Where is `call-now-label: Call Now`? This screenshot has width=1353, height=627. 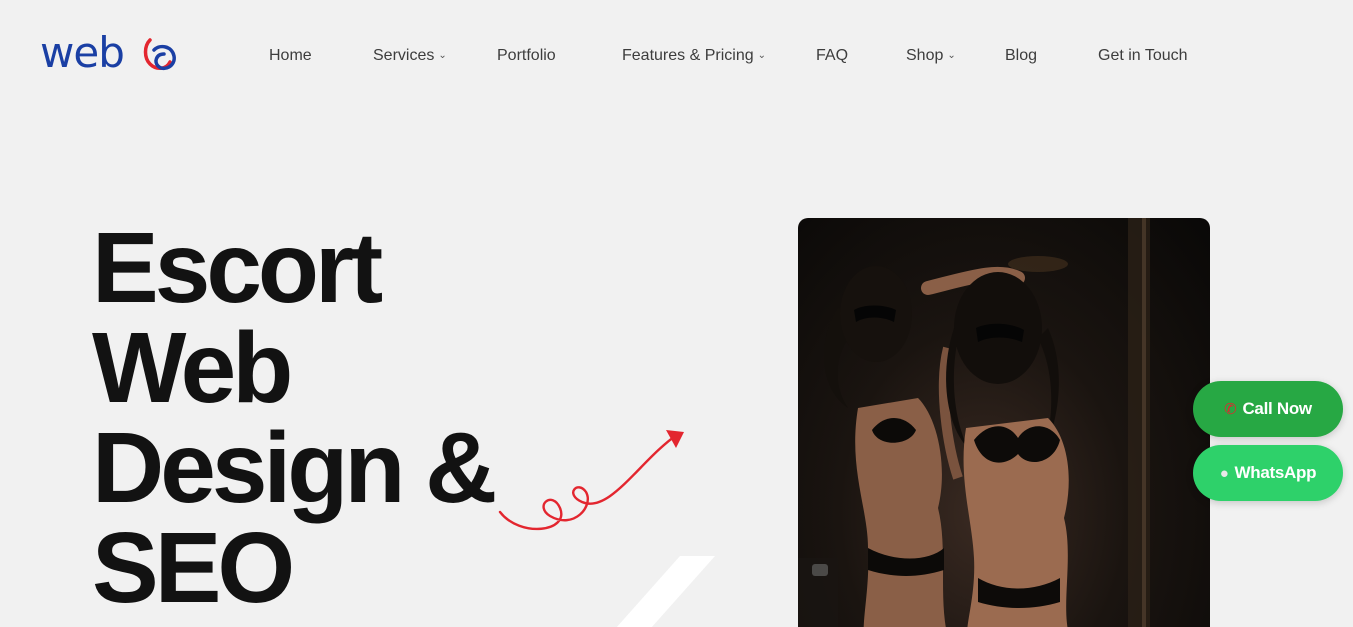
call-now-label: Call Now is located at coordinates (1277, 408).